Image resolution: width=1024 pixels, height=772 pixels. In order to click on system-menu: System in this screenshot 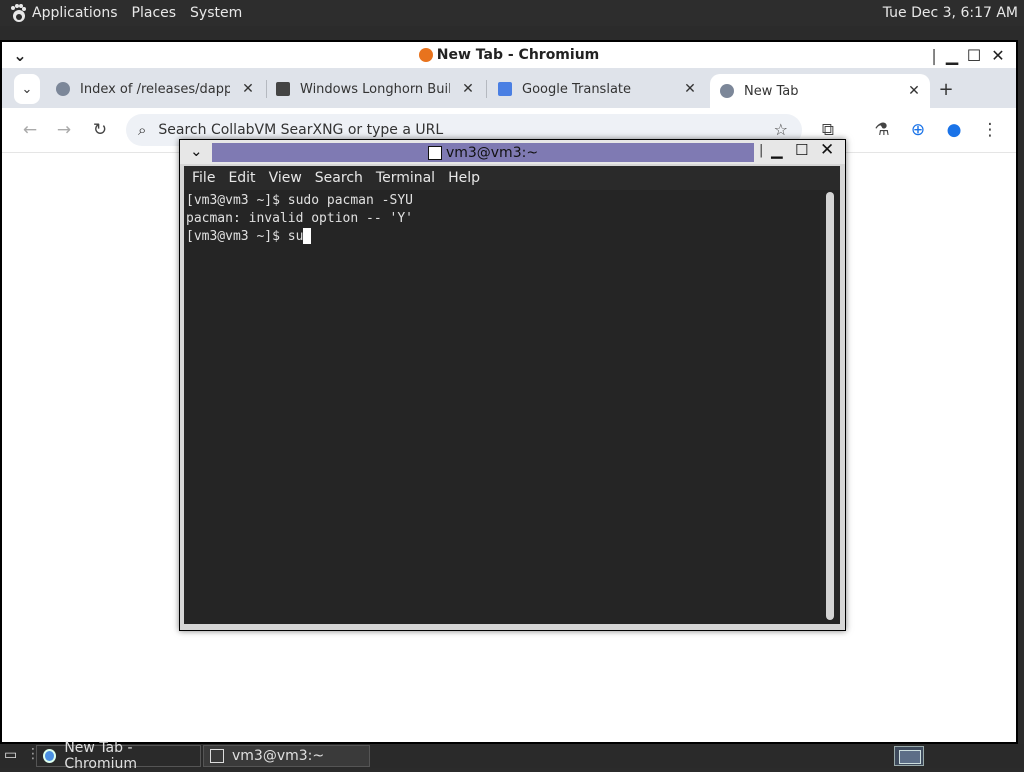, I will do `click(216, 13)`.